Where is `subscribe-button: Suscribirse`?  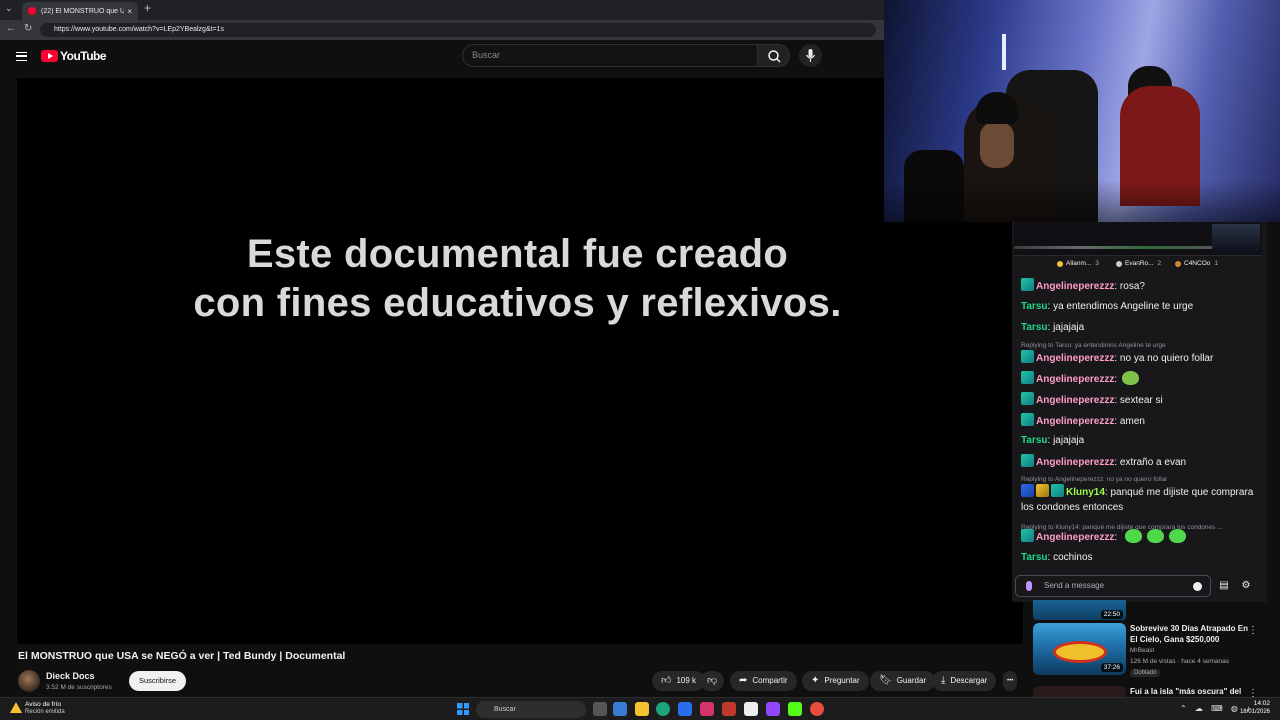
subscribe-button: Suscribirse is located at coordinates (157, 681).